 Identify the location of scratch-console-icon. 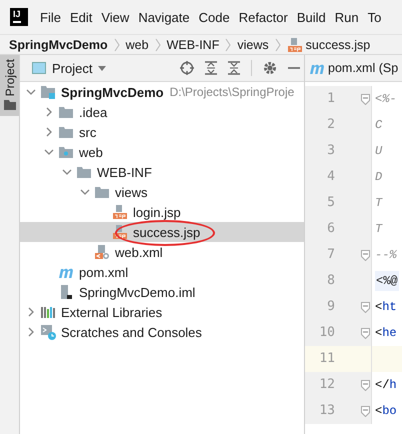
(48, 332).